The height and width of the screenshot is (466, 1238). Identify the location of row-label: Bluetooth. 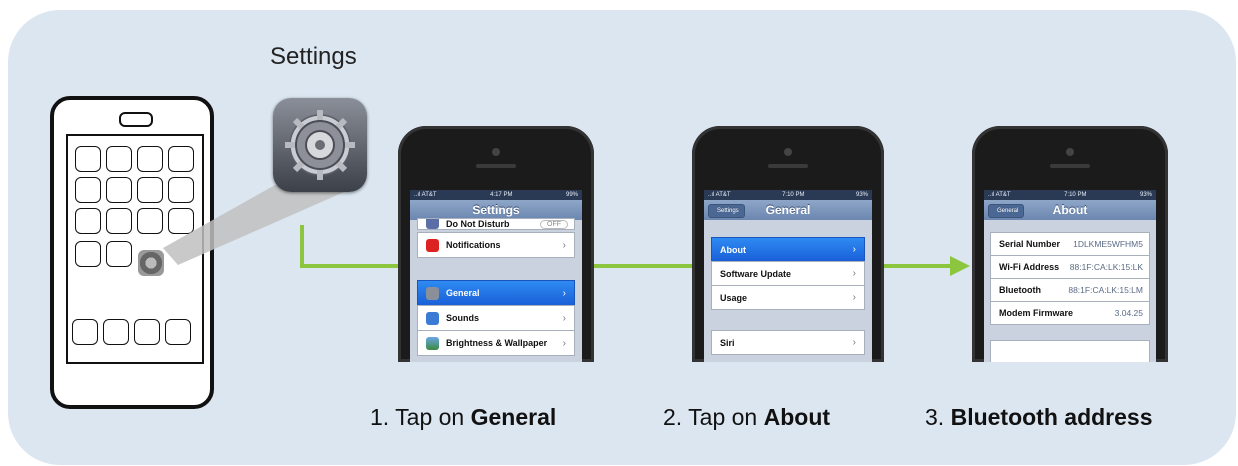
(1020, 290).